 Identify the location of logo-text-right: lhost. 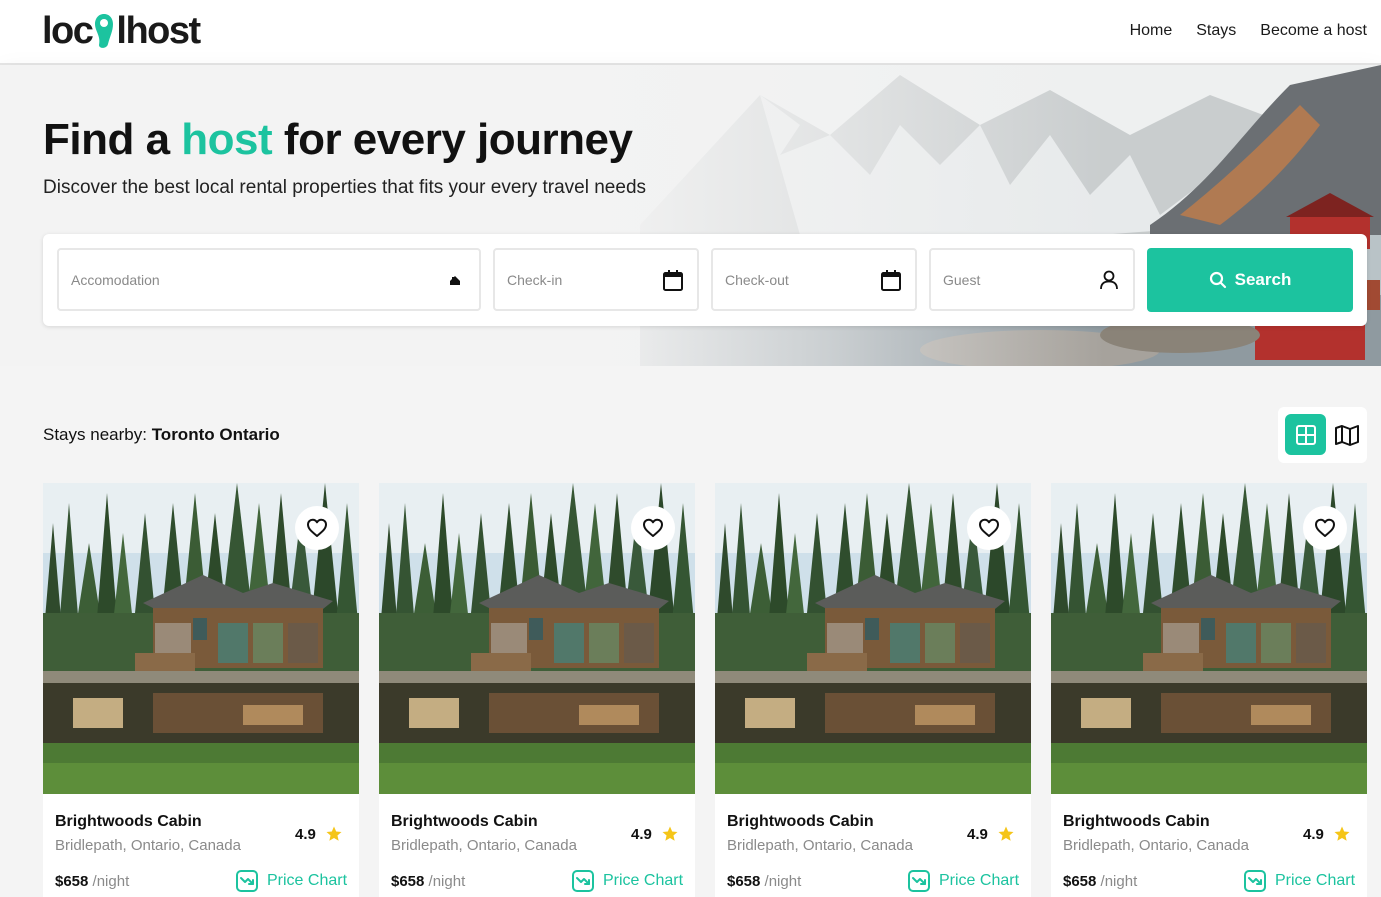
(158, 30).